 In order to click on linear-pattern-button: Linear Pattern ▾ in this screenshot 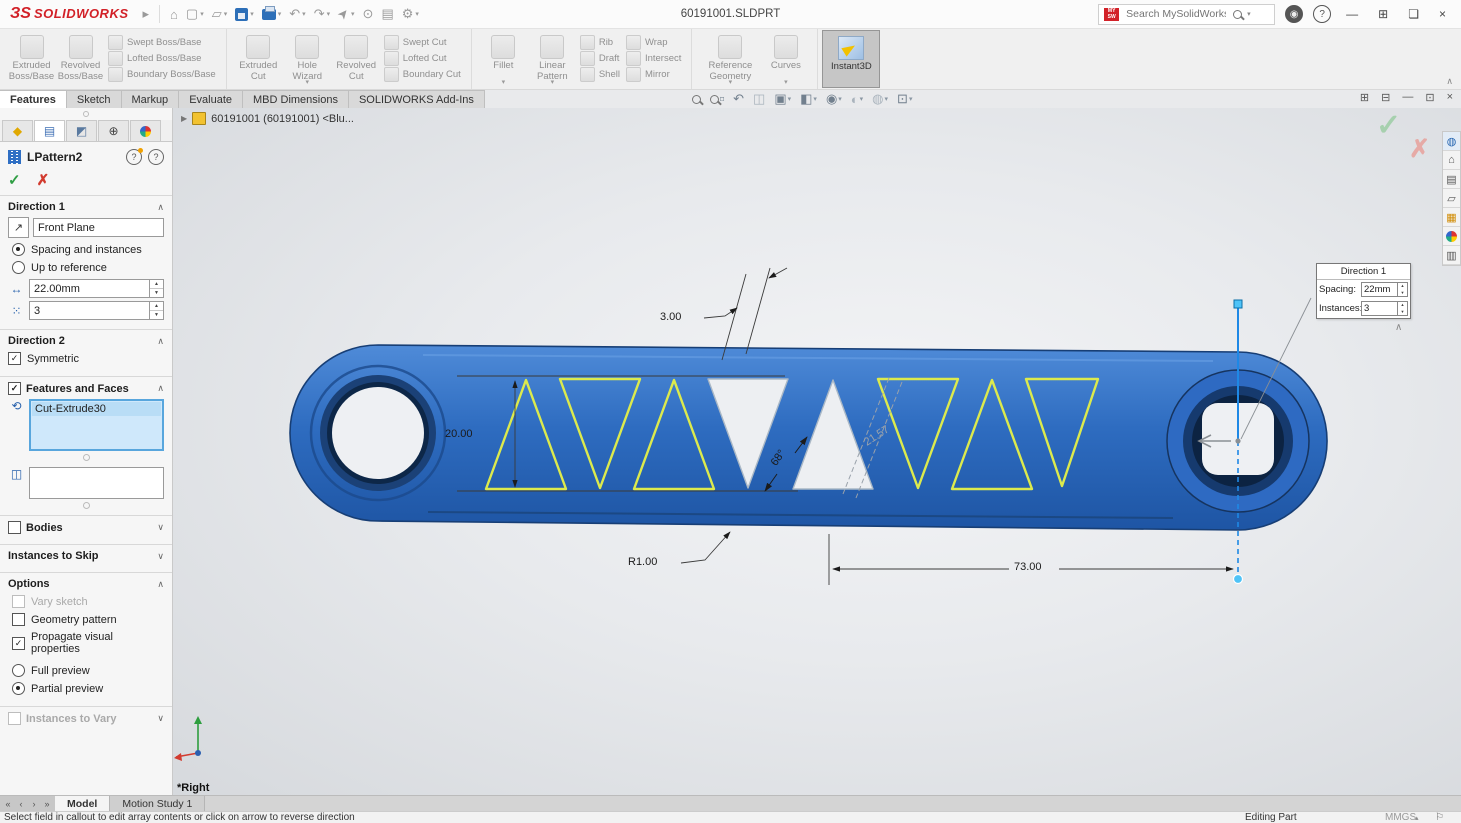, I will do `click(552, 59)`.